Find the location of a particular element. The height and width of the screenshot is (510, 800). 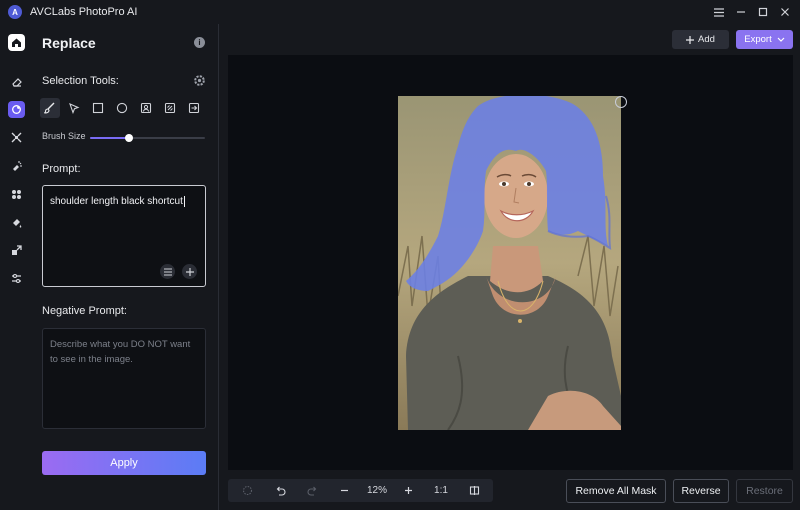

menu-icon is located at coordinates (719, 12).